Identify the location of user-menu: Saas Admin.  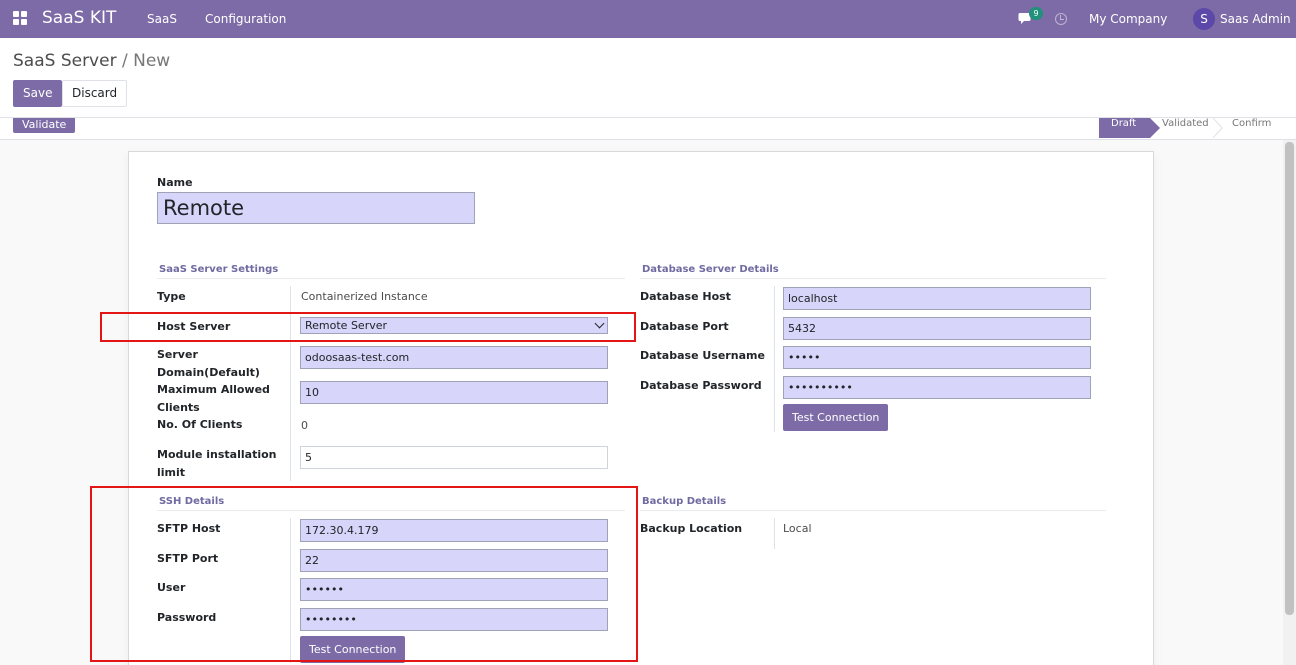
(1255, 19).